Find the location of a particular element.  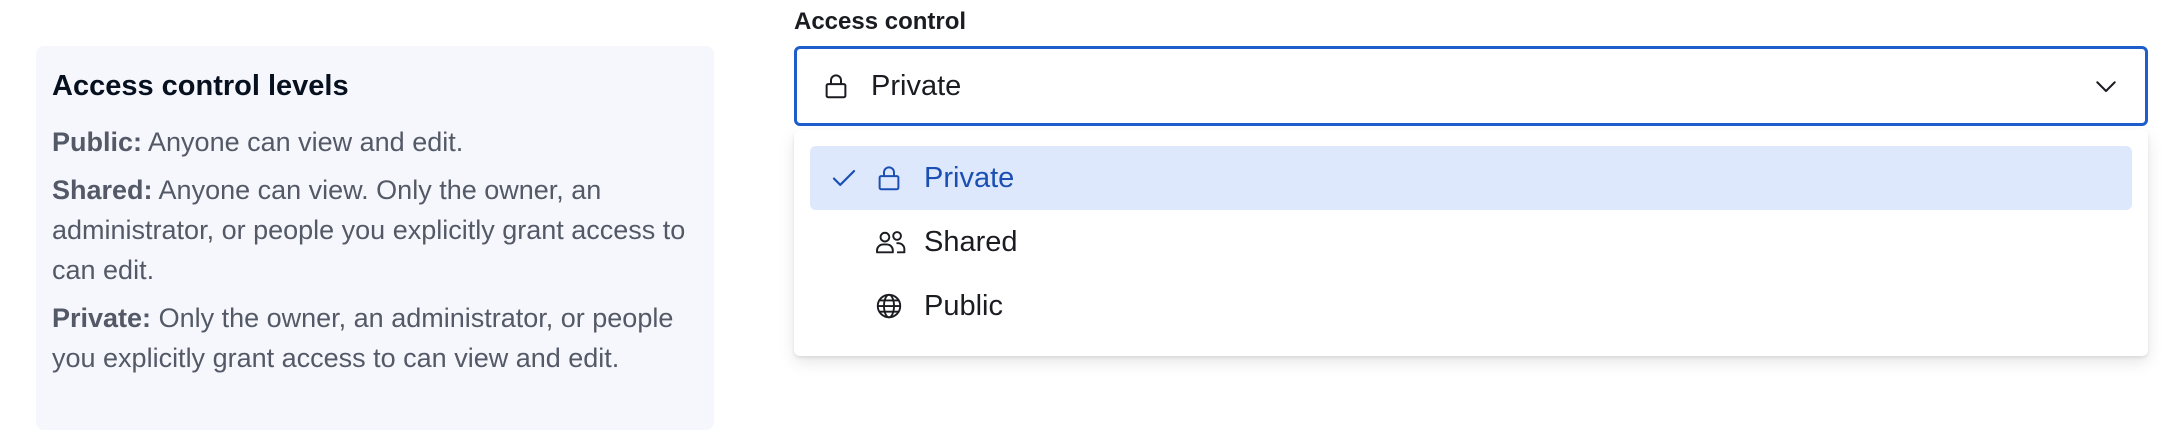

help-term: Shared: is located at coordinates (102, 190).